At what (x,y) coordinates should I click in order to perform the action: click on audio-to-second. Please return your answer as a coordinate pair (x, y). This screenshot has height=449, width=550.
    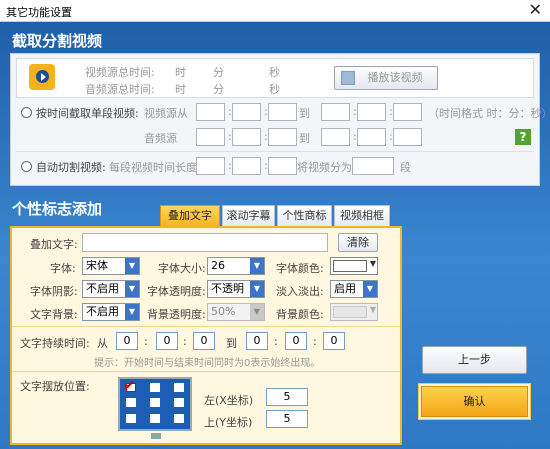
    Looking at the image, I should click on (407, 137).